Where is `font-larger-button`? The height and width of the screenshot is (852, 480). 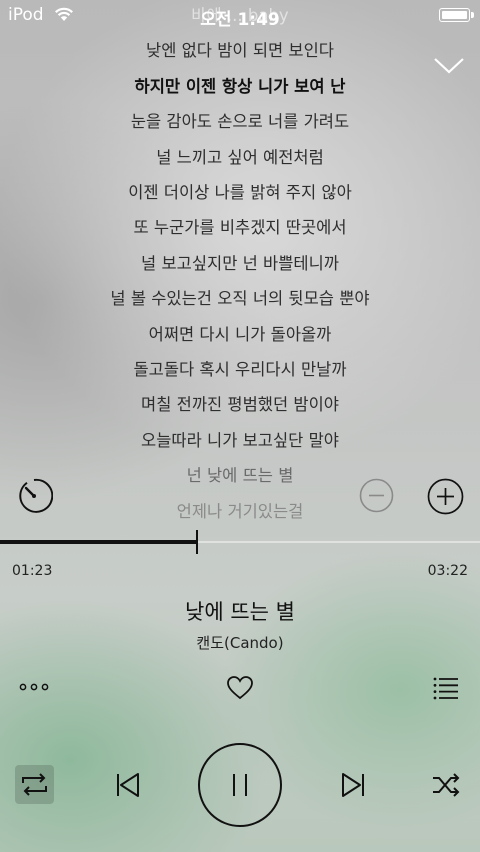 font-larger-button is located at coordinates (445, 496).